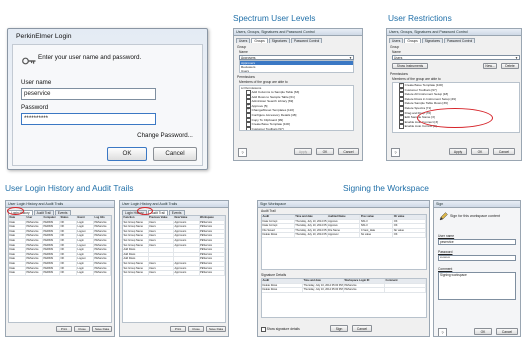  Describe the element at coordinates (136, 250) in the screenshot. I see `table-cell: Add Rows` at that location.